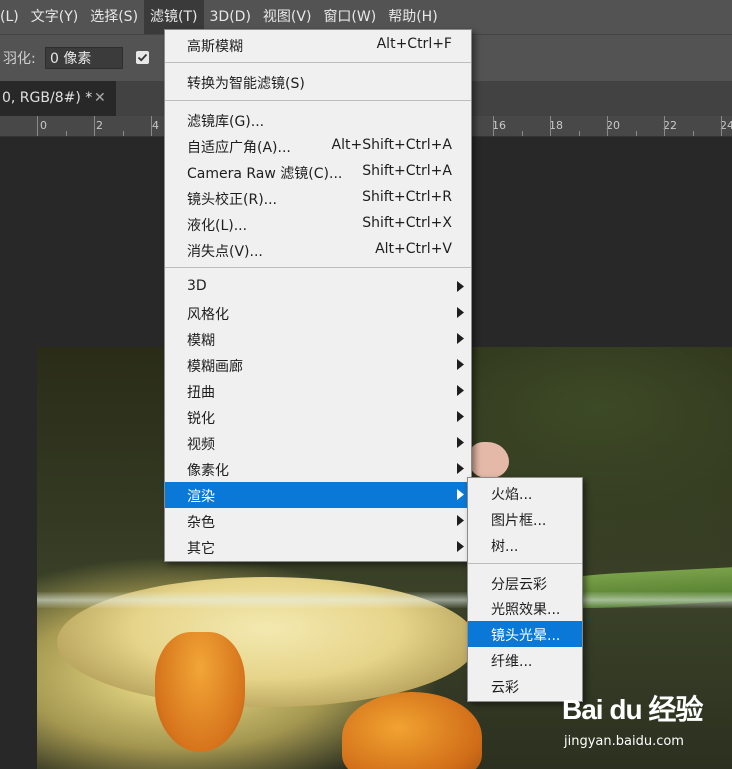 This screenshot has width=732, height=769. I want to click on ruler-label: 18, so click(556, 125).